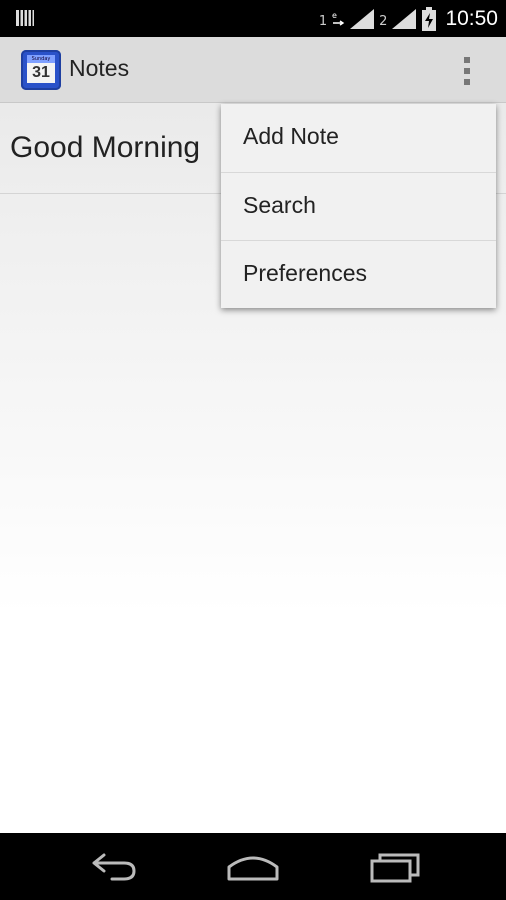 The height and width of the screenshot is (900, 506). Describe the element at coordinates (114, 867) in the screenshot. I see `back-icon` at that location.